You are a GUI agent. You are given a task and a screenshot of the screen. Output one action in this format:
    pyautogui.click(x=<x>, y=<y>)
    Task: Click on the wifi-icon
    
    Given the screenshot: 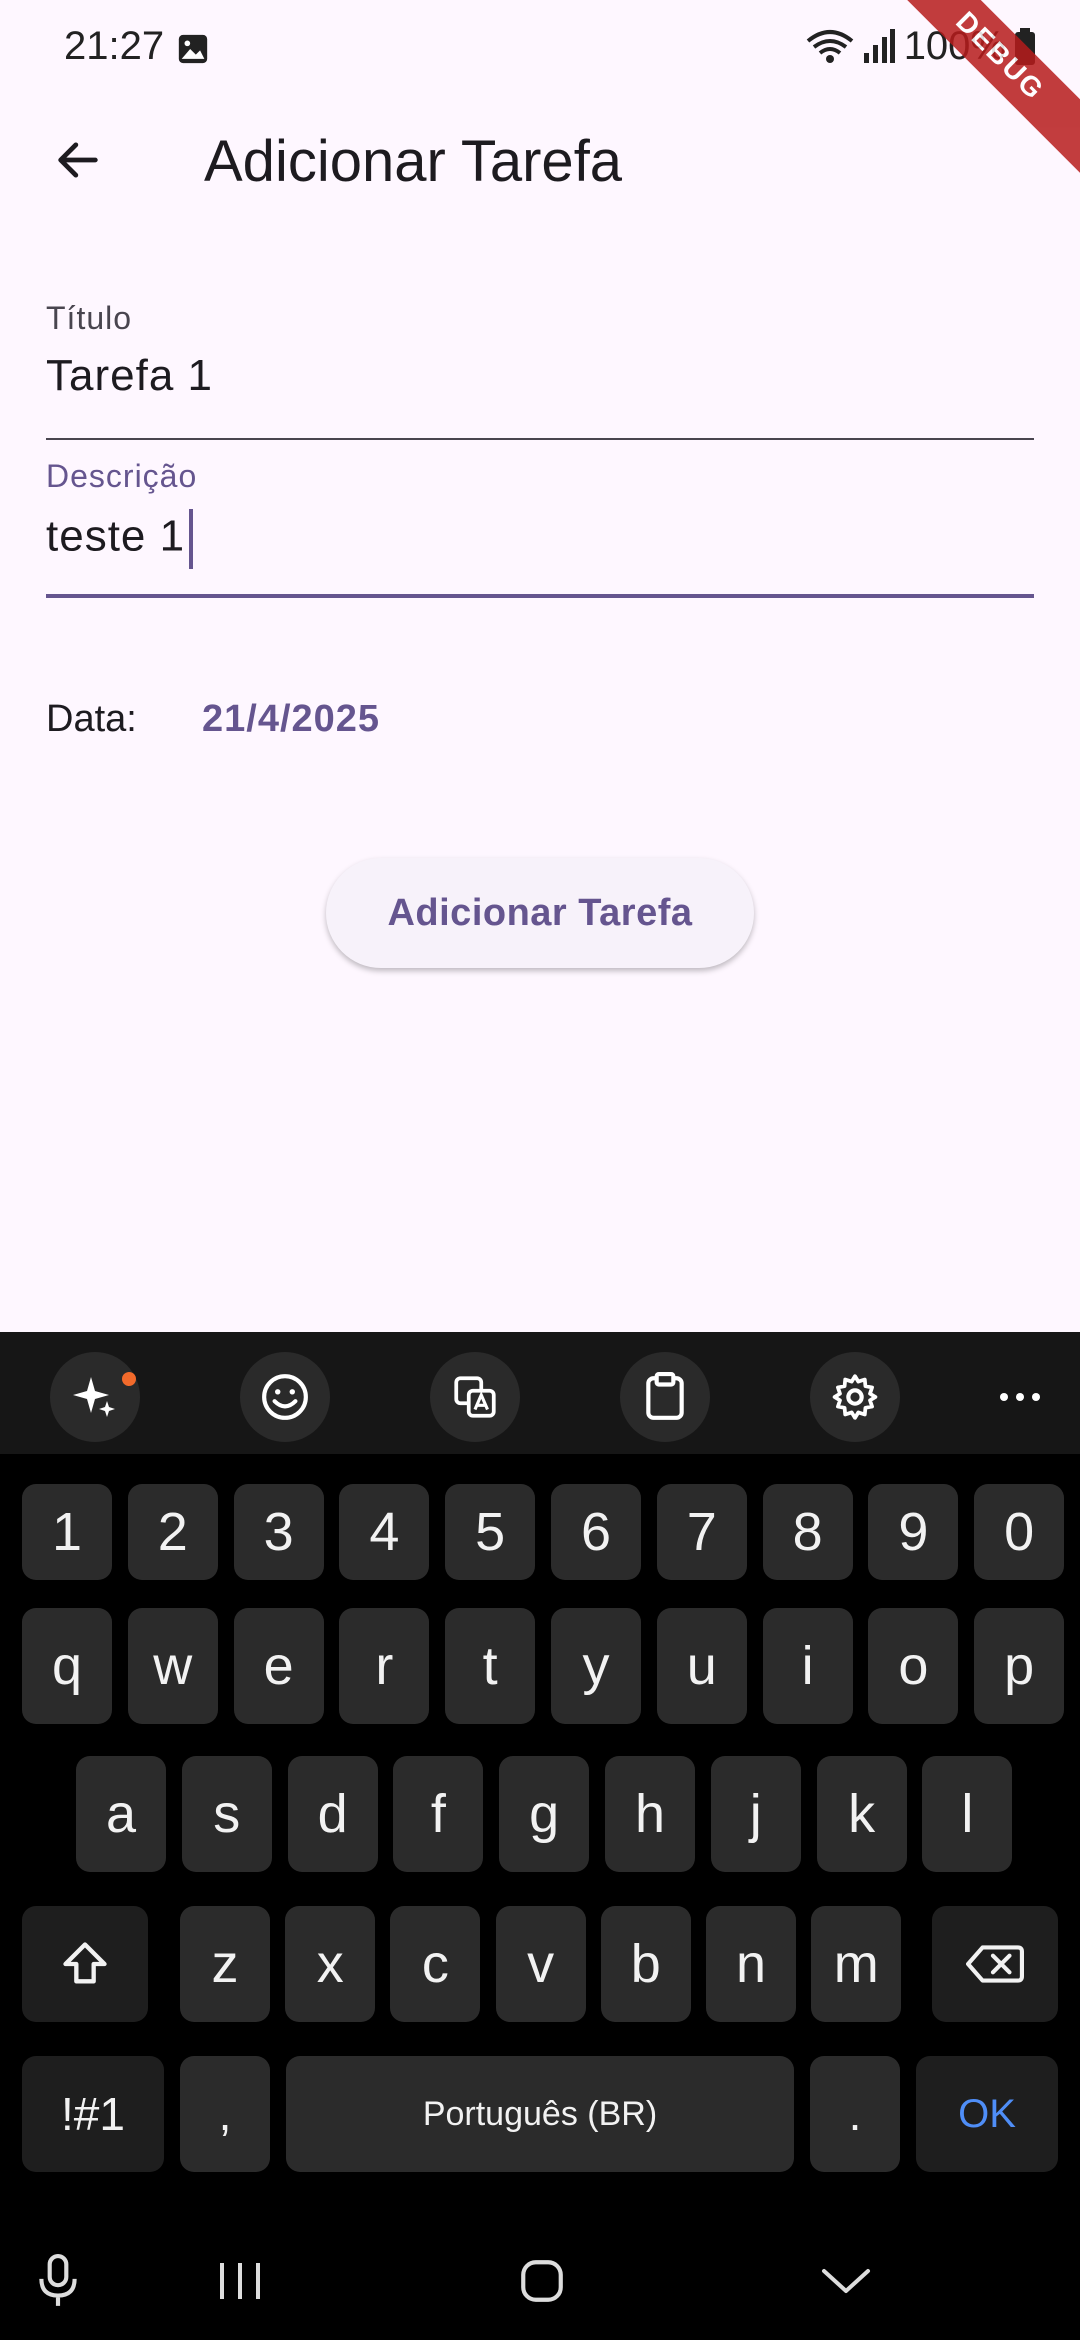 What is the action you would take?
    pyautogui.click(x=830, y=47)
    